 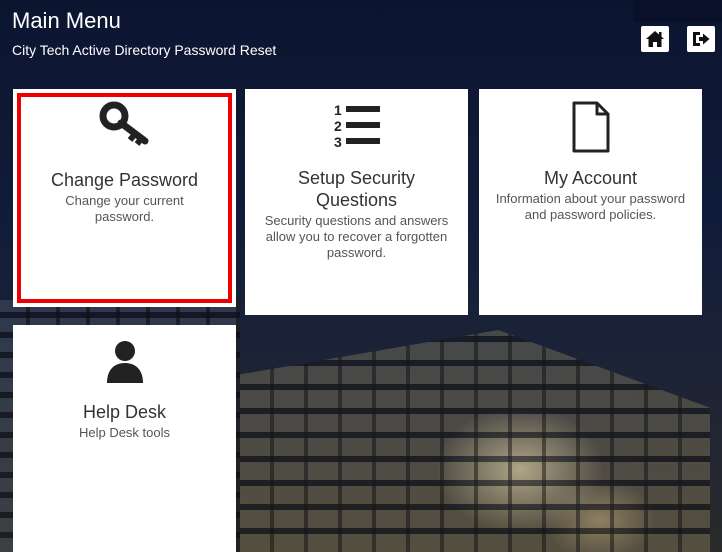 I want to click on home-icon, so click(x=655, y=39).